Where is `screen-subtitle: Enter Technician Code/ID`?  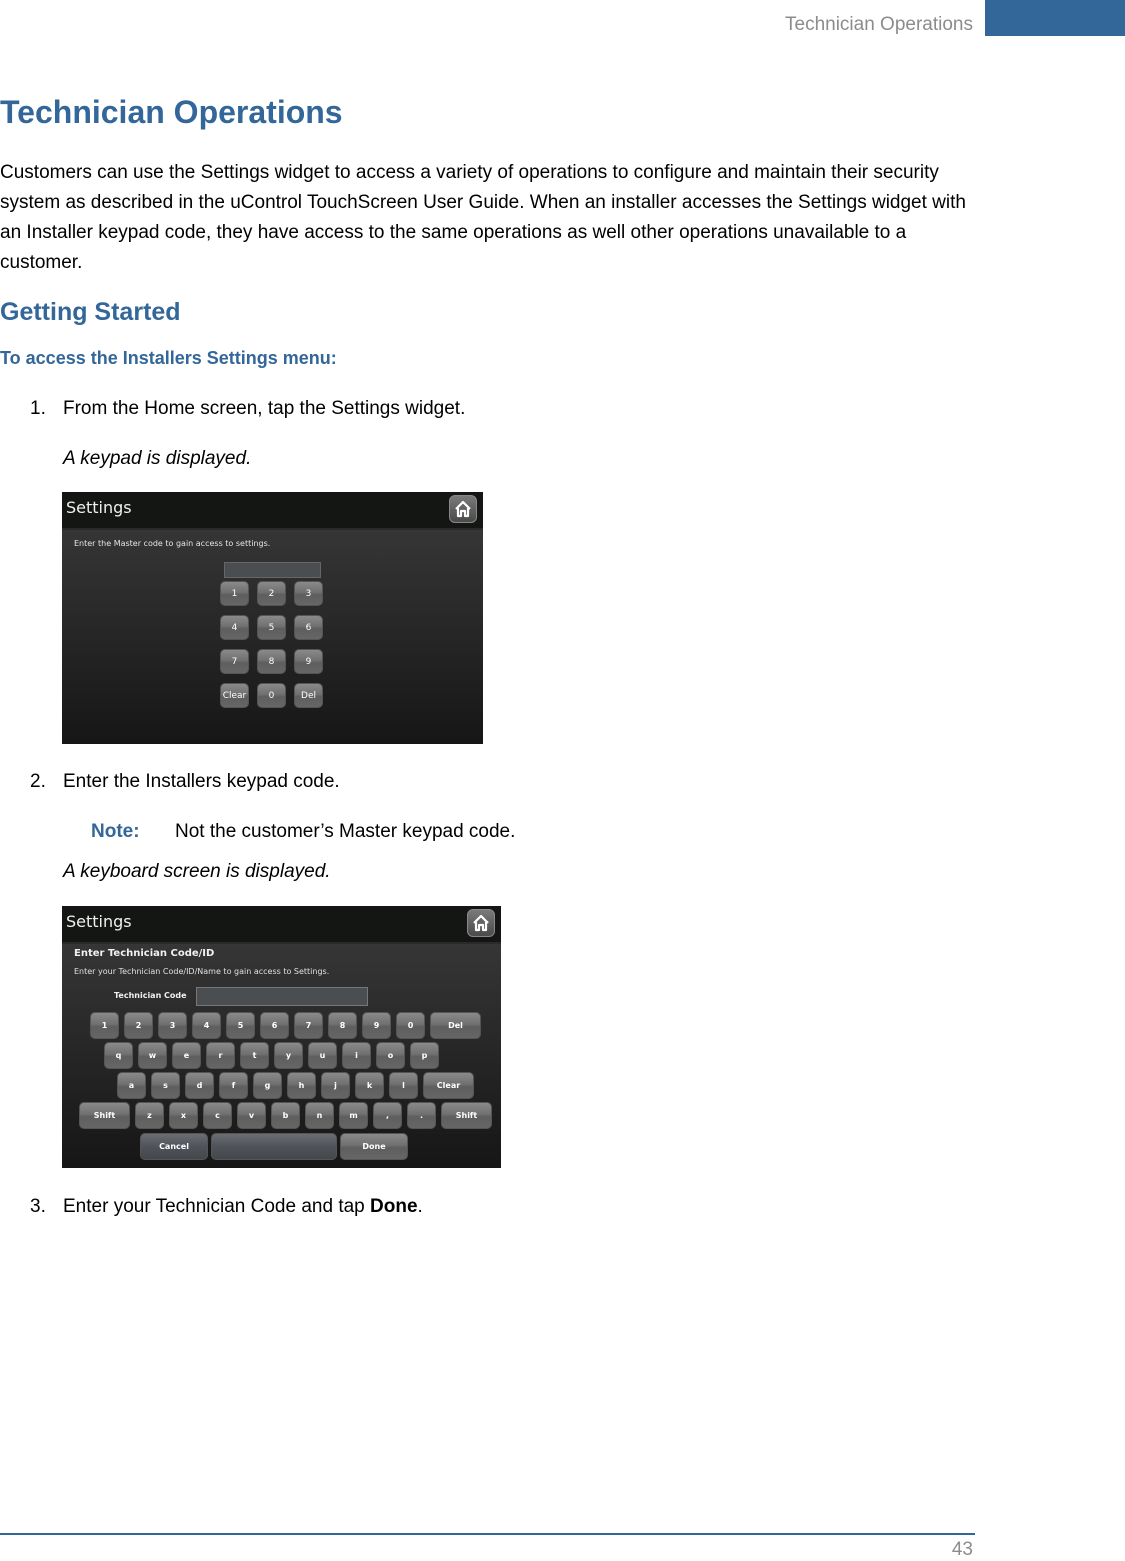 screen-subtitle: Enter Technician Code/ID is located at coordinates (144, 953).